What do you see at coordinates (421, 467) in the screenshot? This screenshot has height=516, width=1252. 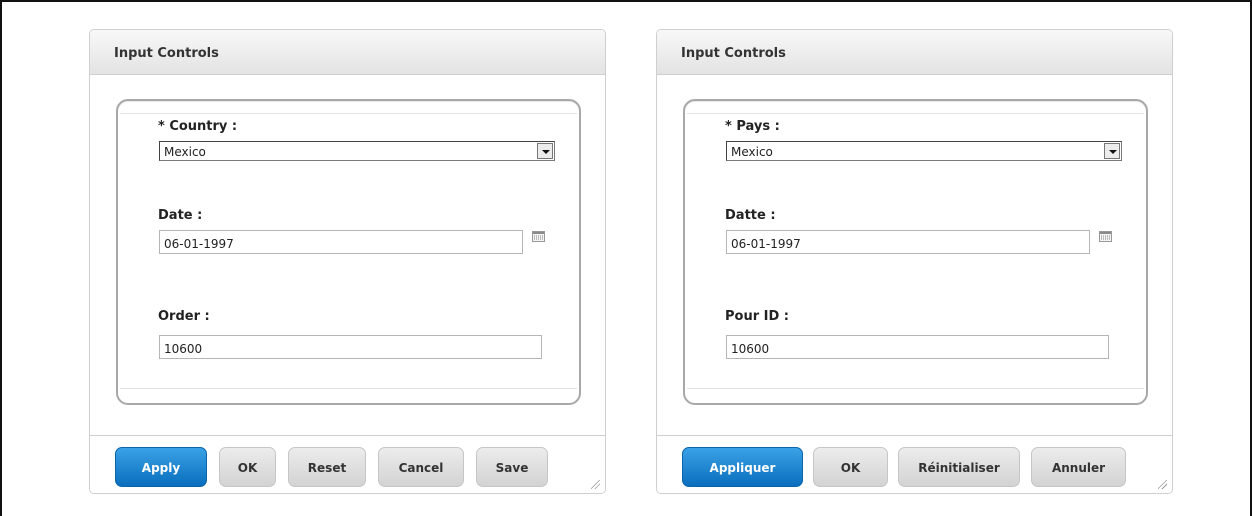 I see `cancel-button: Cancel` at bounding box center [421, 467].